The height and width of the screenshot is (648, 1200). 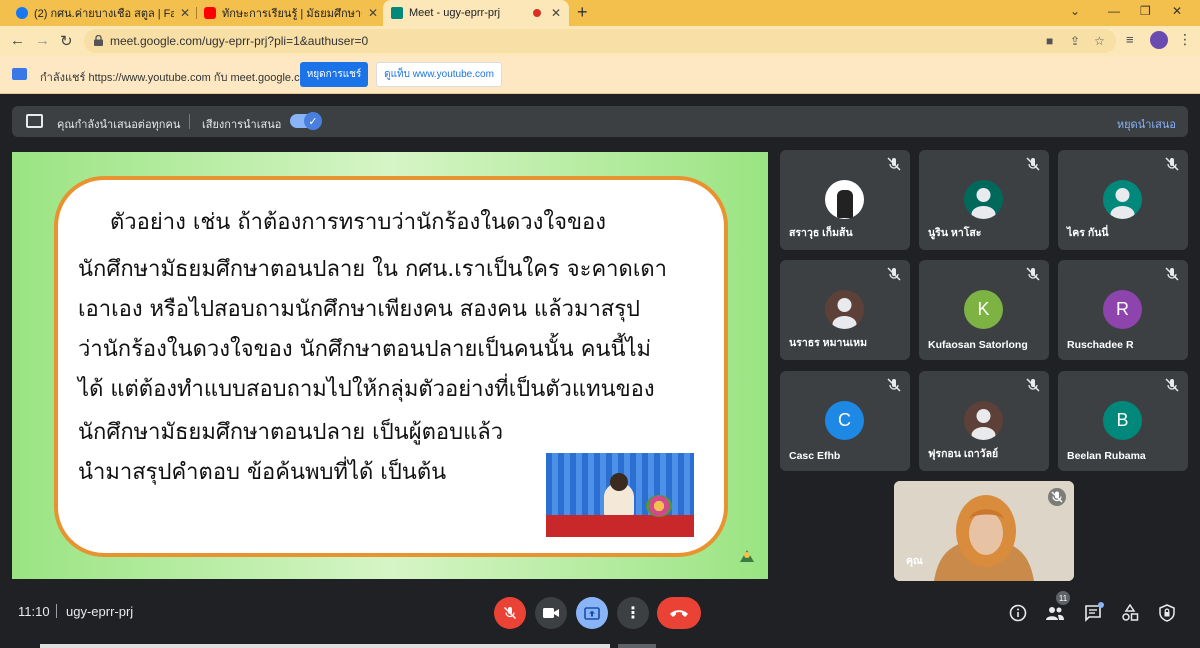 I want to click on new-tab-icon: +, so click(x=582, y=12).